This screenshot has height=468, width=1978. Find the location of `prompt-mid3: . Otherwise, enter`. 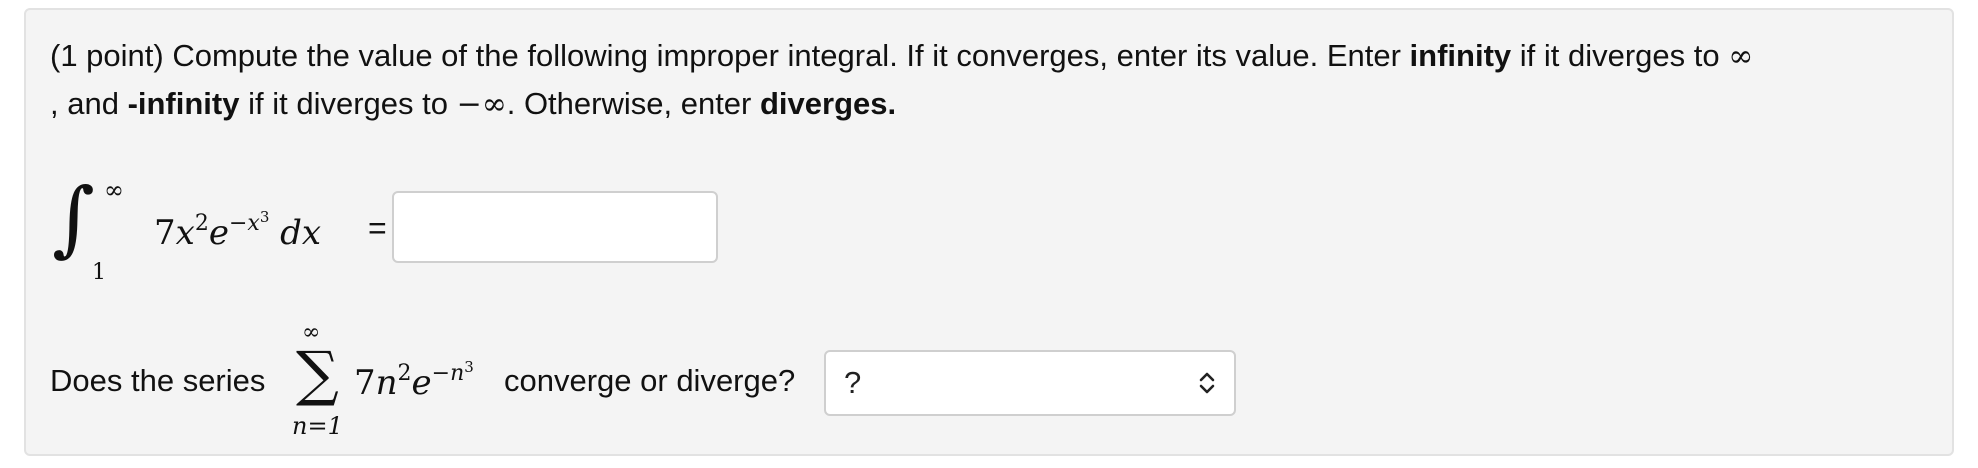

prompt-mid3: . Otherwise, enter is located at coordinates (633, 103).